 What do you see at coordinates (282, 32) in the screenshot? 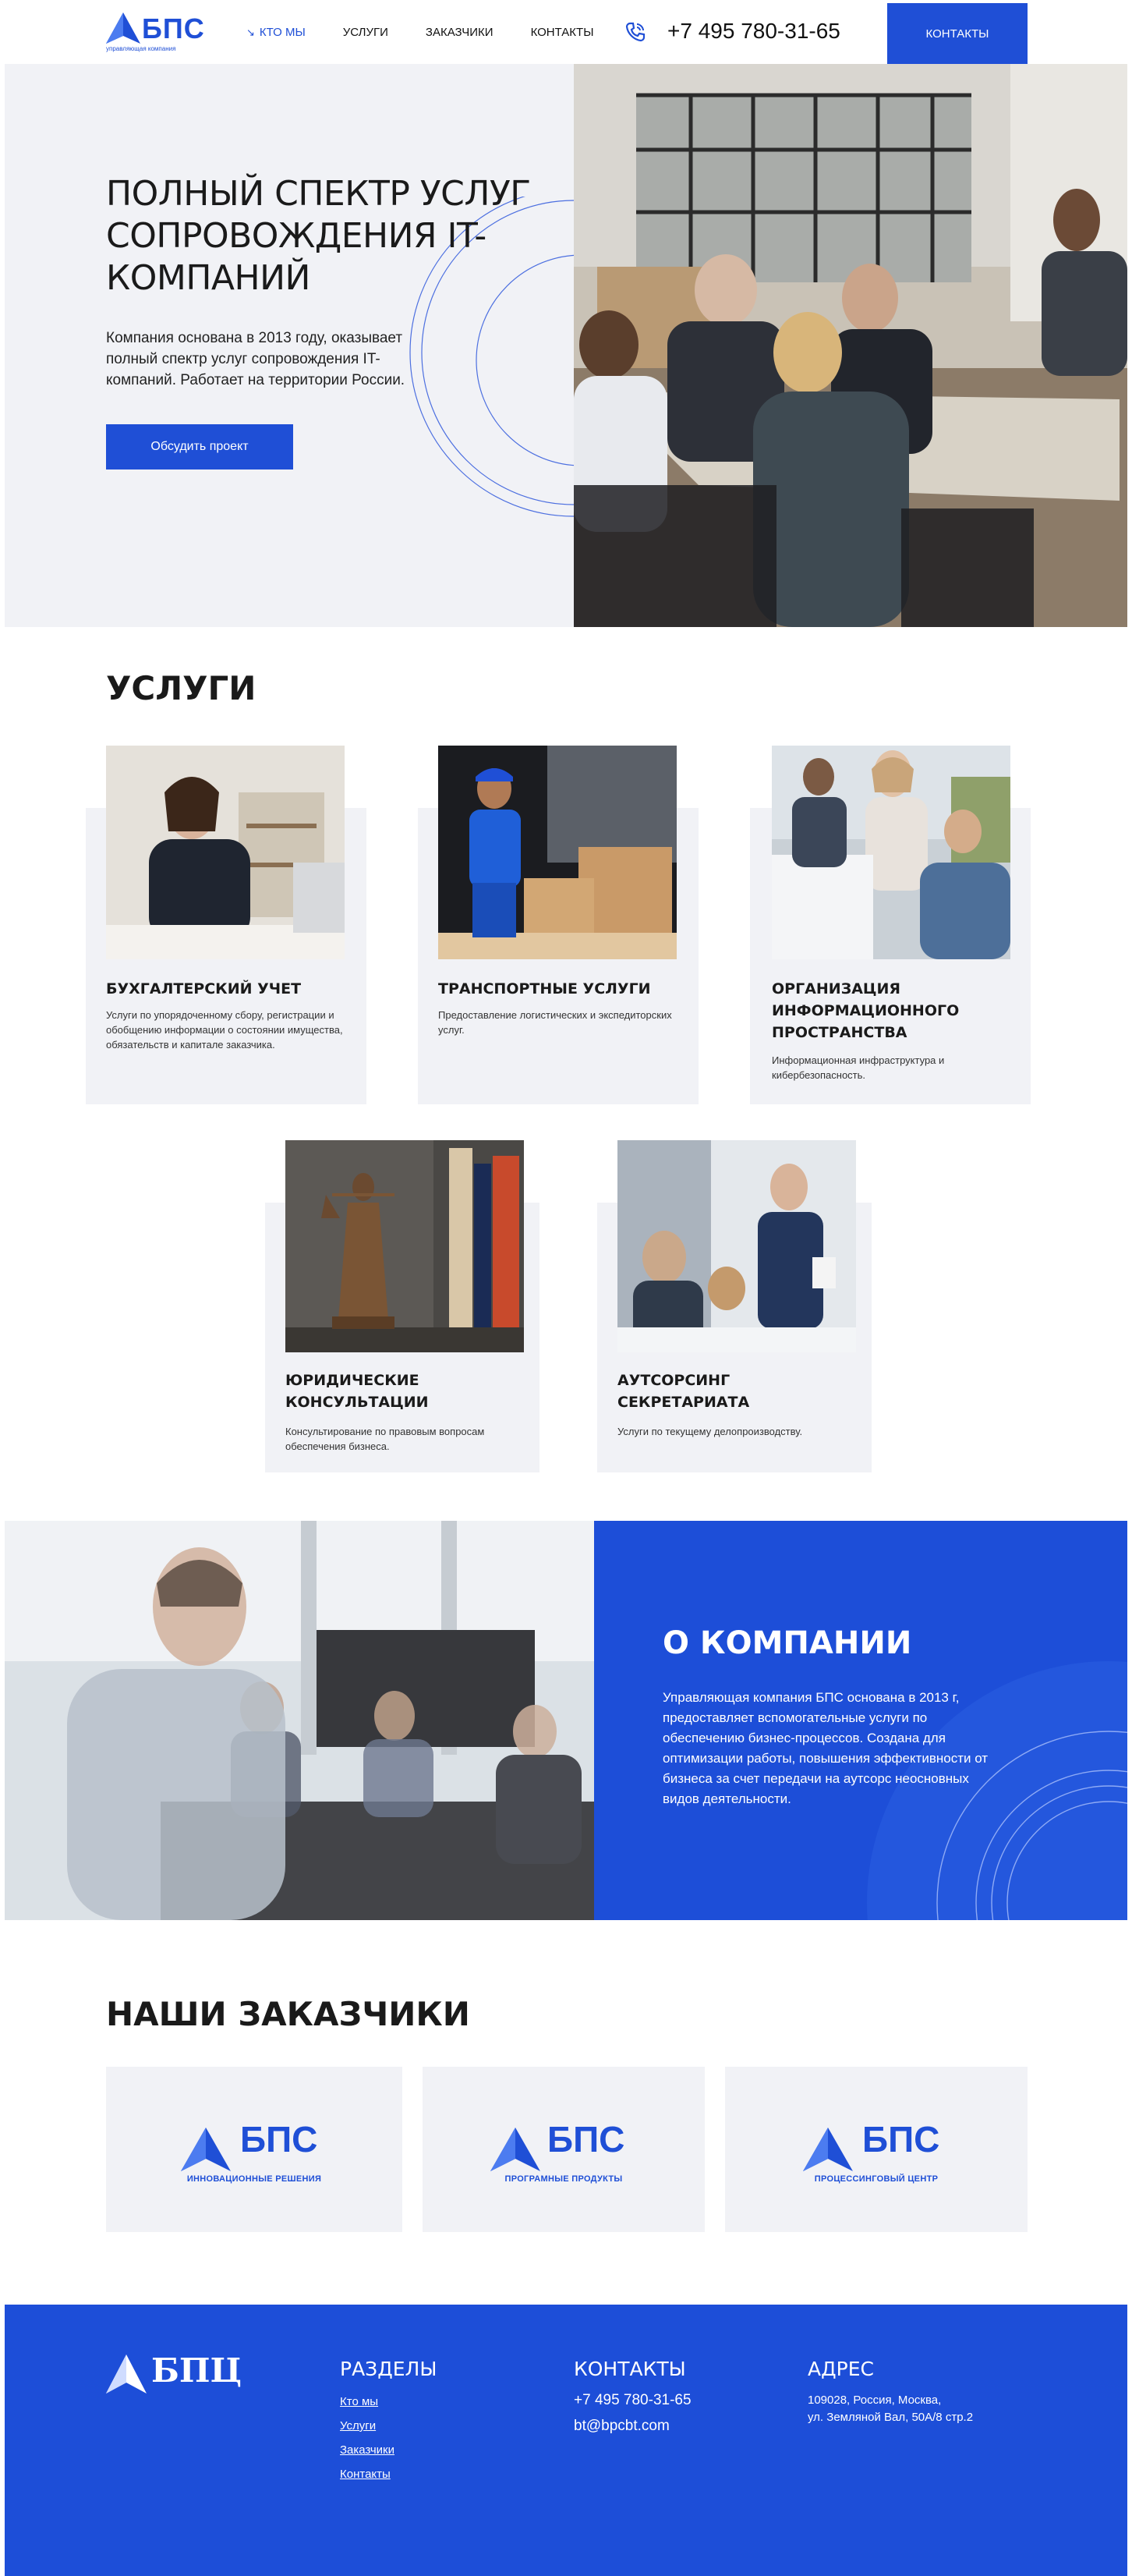
I see `nav-label: Кто мы` at bounding box center [282, 32].